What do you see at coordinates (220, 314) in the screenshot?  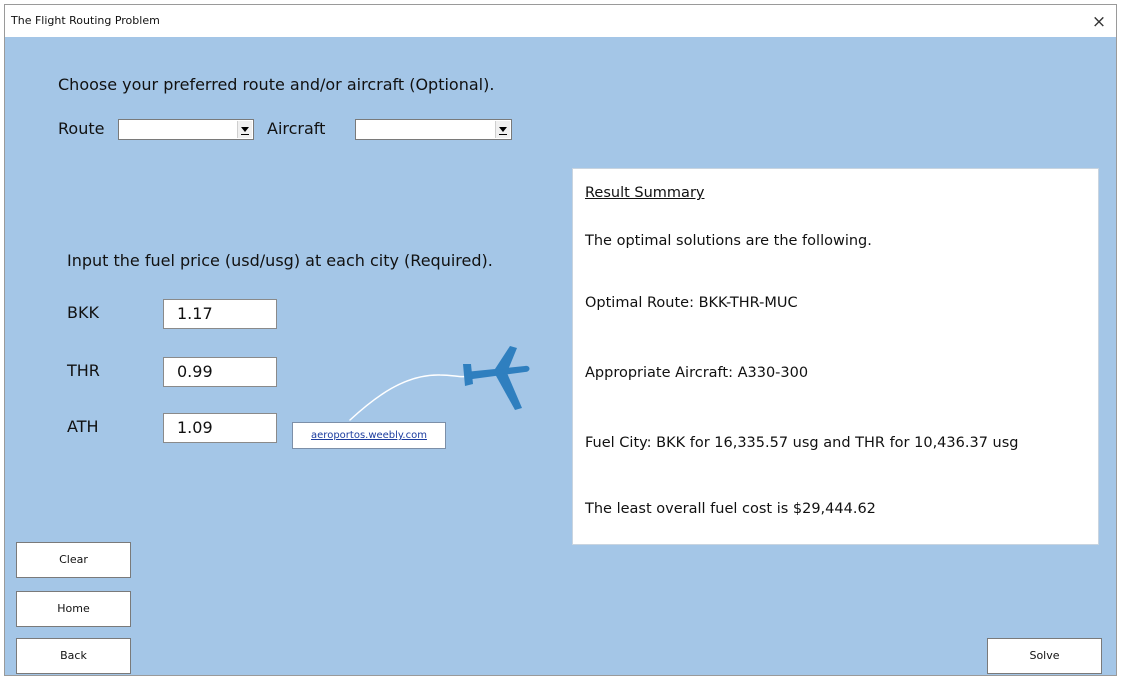 I see `fuel-price-input-bkk: 1.17` at bounding box center [220, 314].